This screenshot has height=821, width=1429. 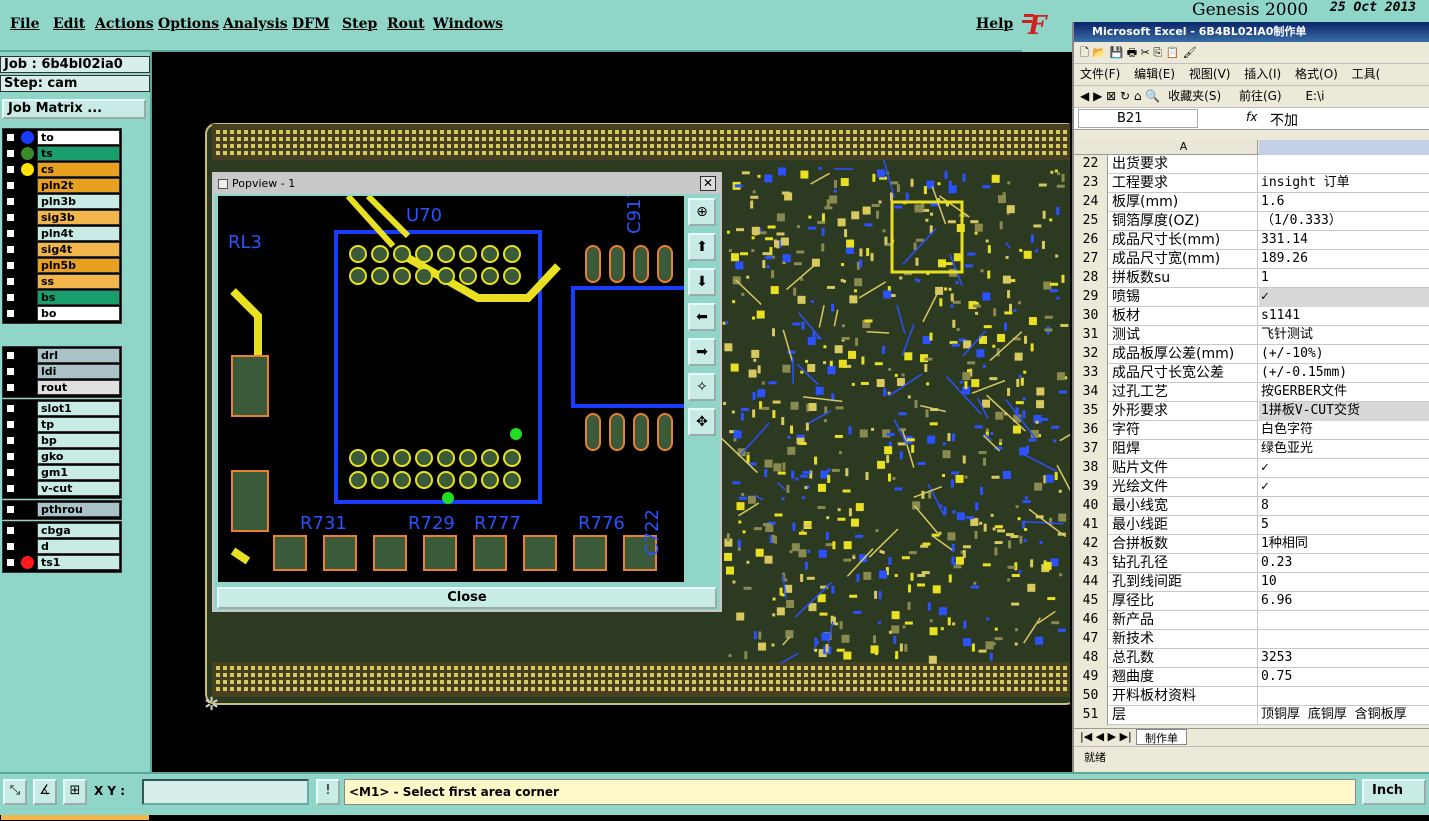 I want to click on cell-a: 层, so click(x=1184, y=715).